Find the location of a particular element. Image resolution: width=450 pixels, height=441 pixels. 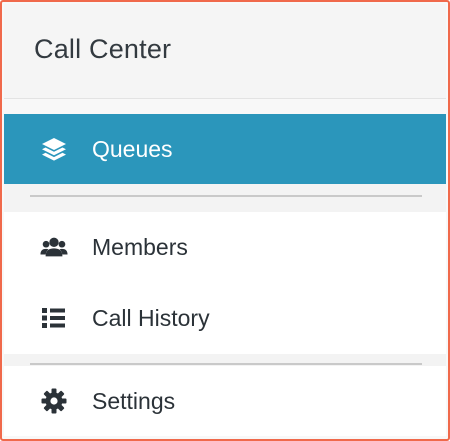

gear-icon is located at coordinates (54, 401).